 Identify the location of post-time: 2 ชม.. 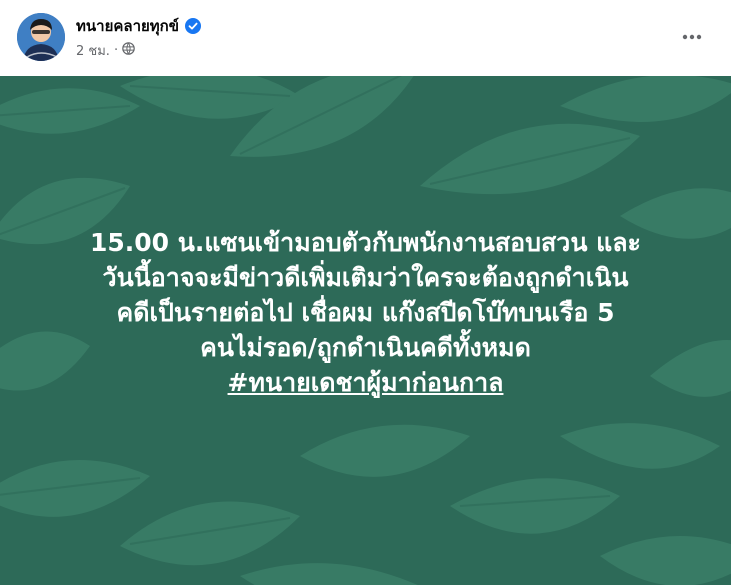
(93, 50).